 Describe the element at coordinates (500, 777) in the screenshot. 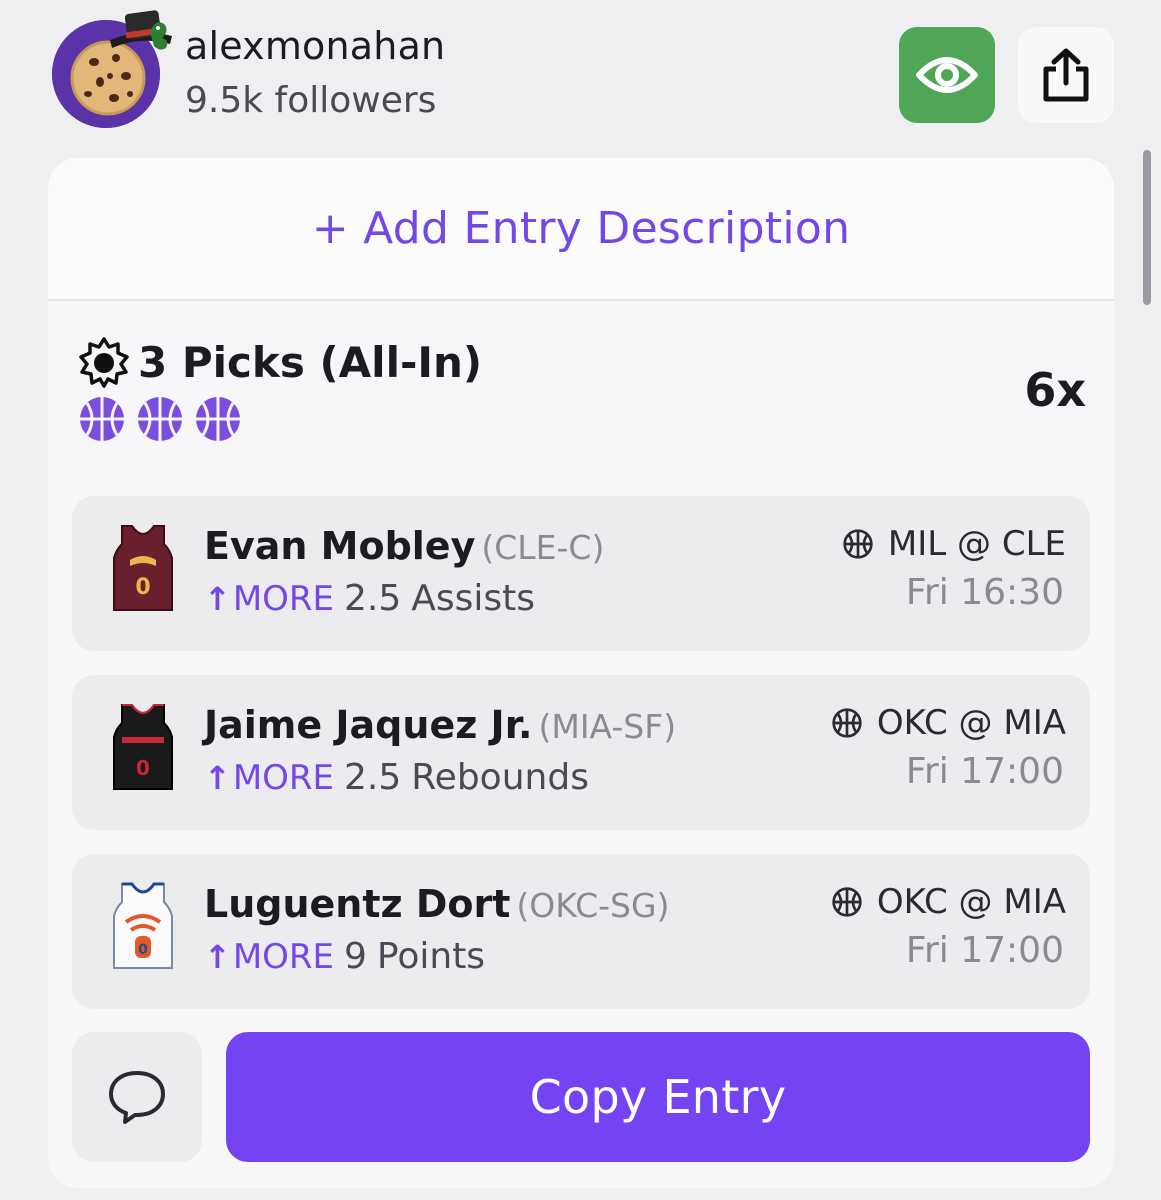

I see `stat-name: Rebounds` at that location.